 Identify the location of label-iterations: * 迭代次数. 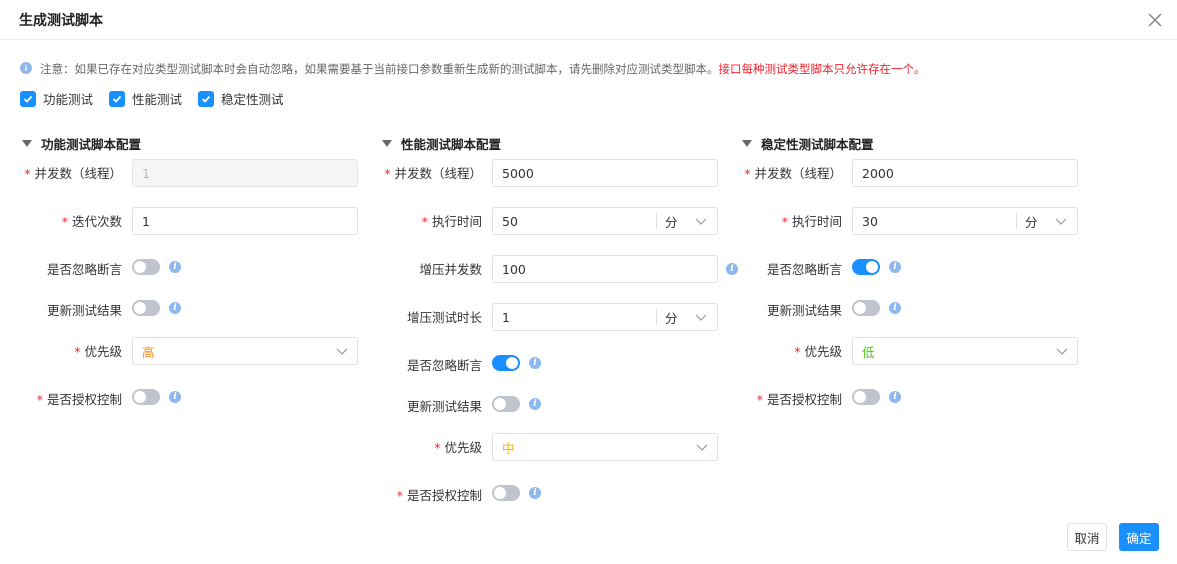
(91, 221).